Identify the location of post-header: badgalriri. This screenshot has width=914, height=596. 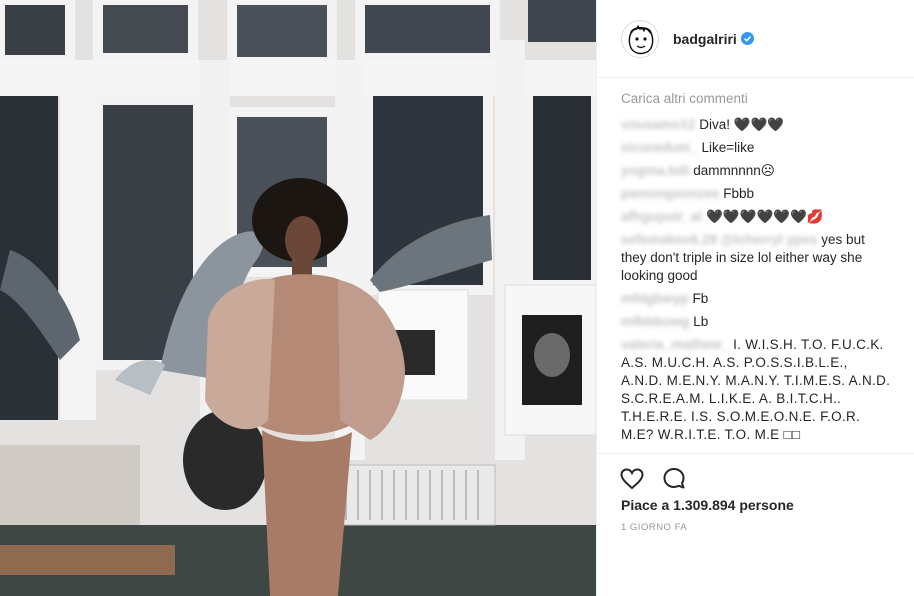
(755, 39).